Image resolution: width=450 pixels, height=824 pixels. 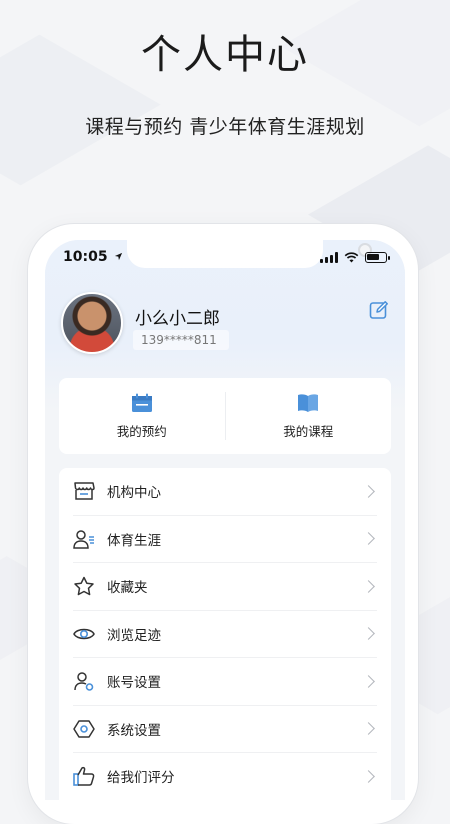 I want to click on menu-item-institution-center: 机构中心, so click(x=225, y=492).